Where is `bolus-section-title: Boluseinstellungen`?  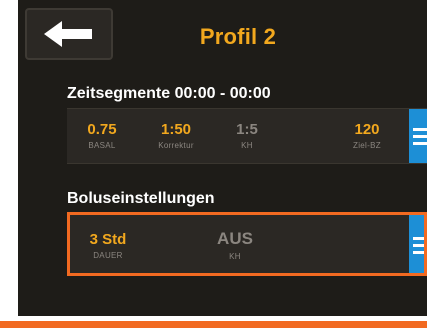
bolus-section-title: Boluseinstellungen is located at coordinates (141, 198).